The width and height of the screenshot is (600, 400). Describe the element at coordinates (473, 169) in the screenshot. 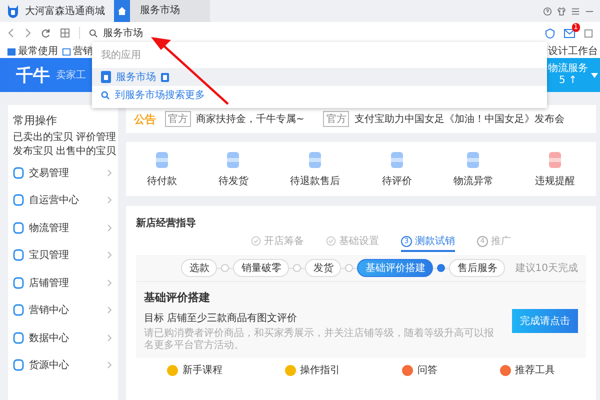

I see `order-status: 物流异常` at that location.